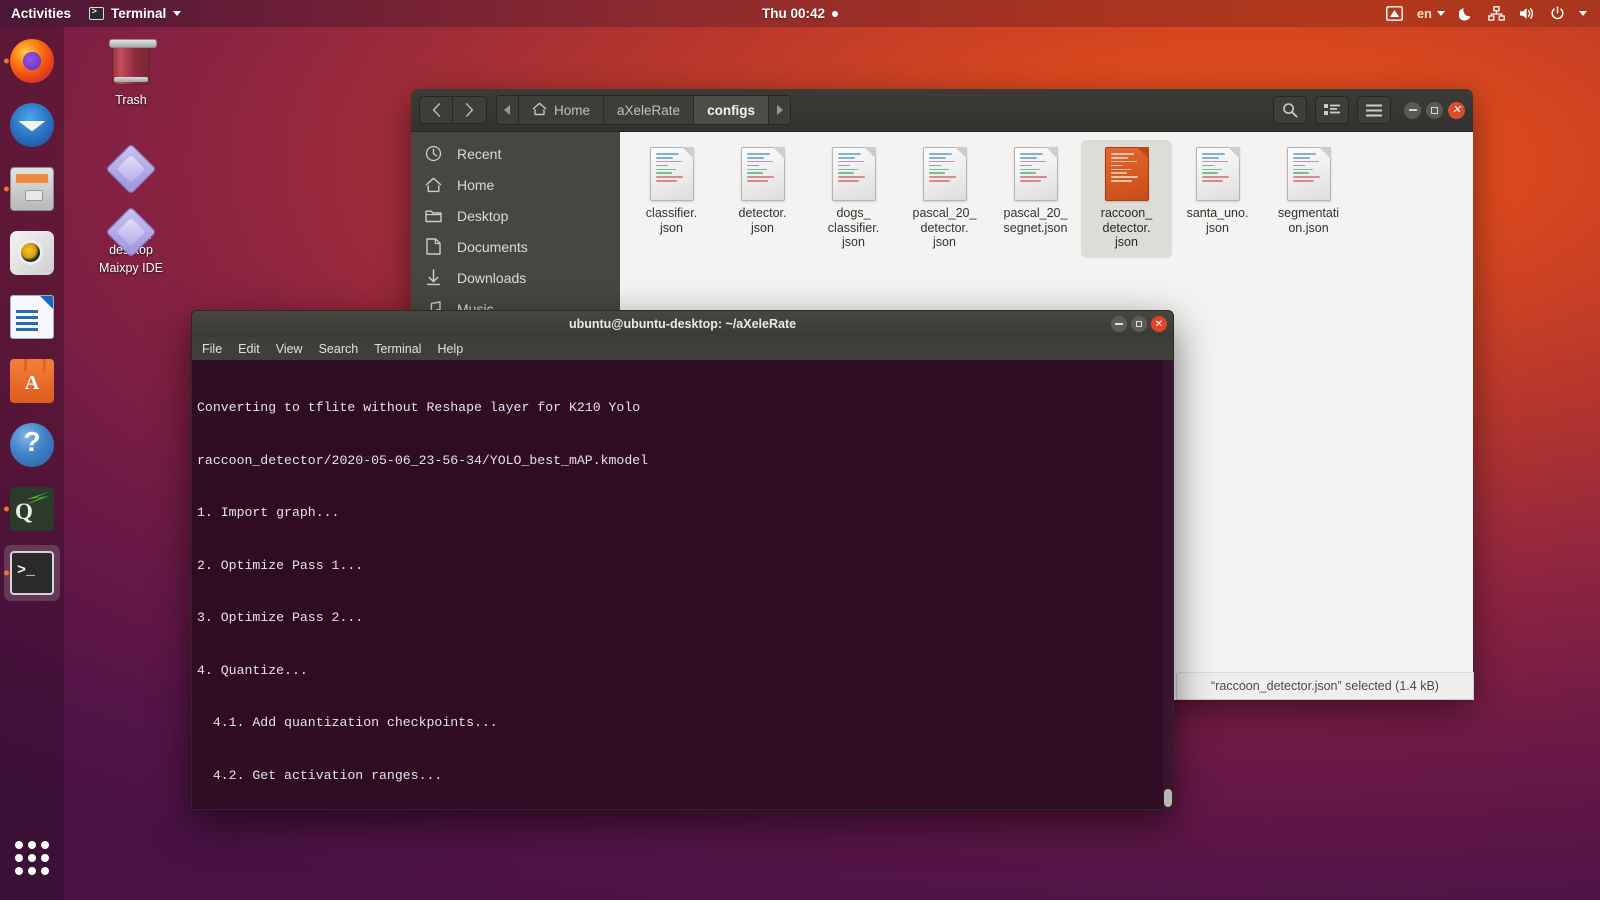 The image size is (1600, 900). What do you see at coordinates (1168, 584) in the screenshot?
I see `terminal-scrollbar` at bounding box center [1168, 584].